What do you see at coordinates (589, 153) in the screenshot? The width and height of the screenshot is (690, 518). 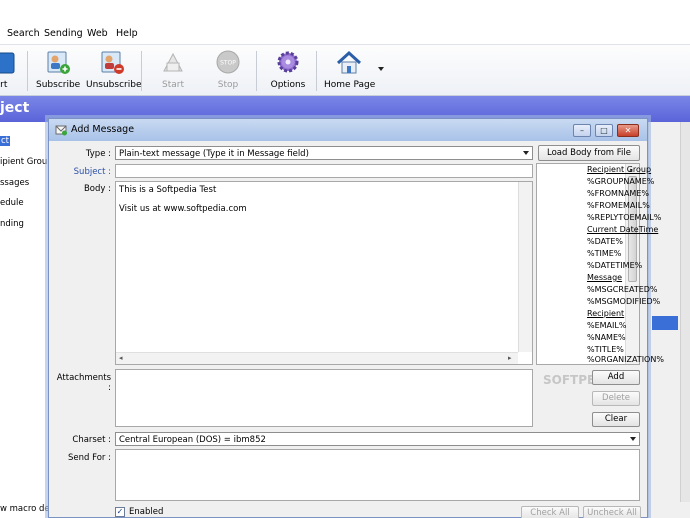 I see `load-body-from-file-button: Load Body from File` at bounding box center [589, 153].